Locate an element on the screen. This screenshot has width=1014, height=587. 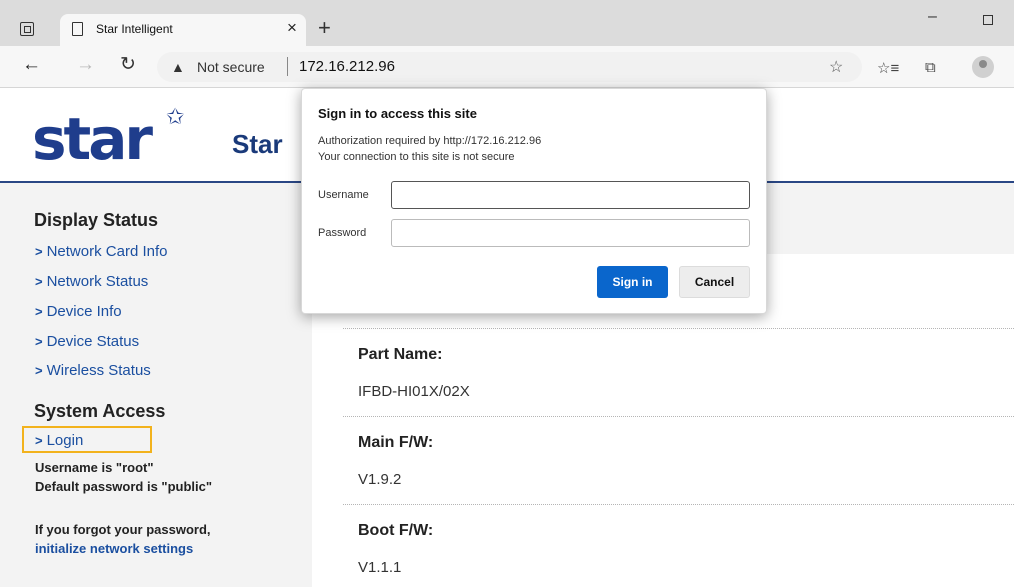
dialog-title: Sign in to access this site is located at coordinates (397, 113).